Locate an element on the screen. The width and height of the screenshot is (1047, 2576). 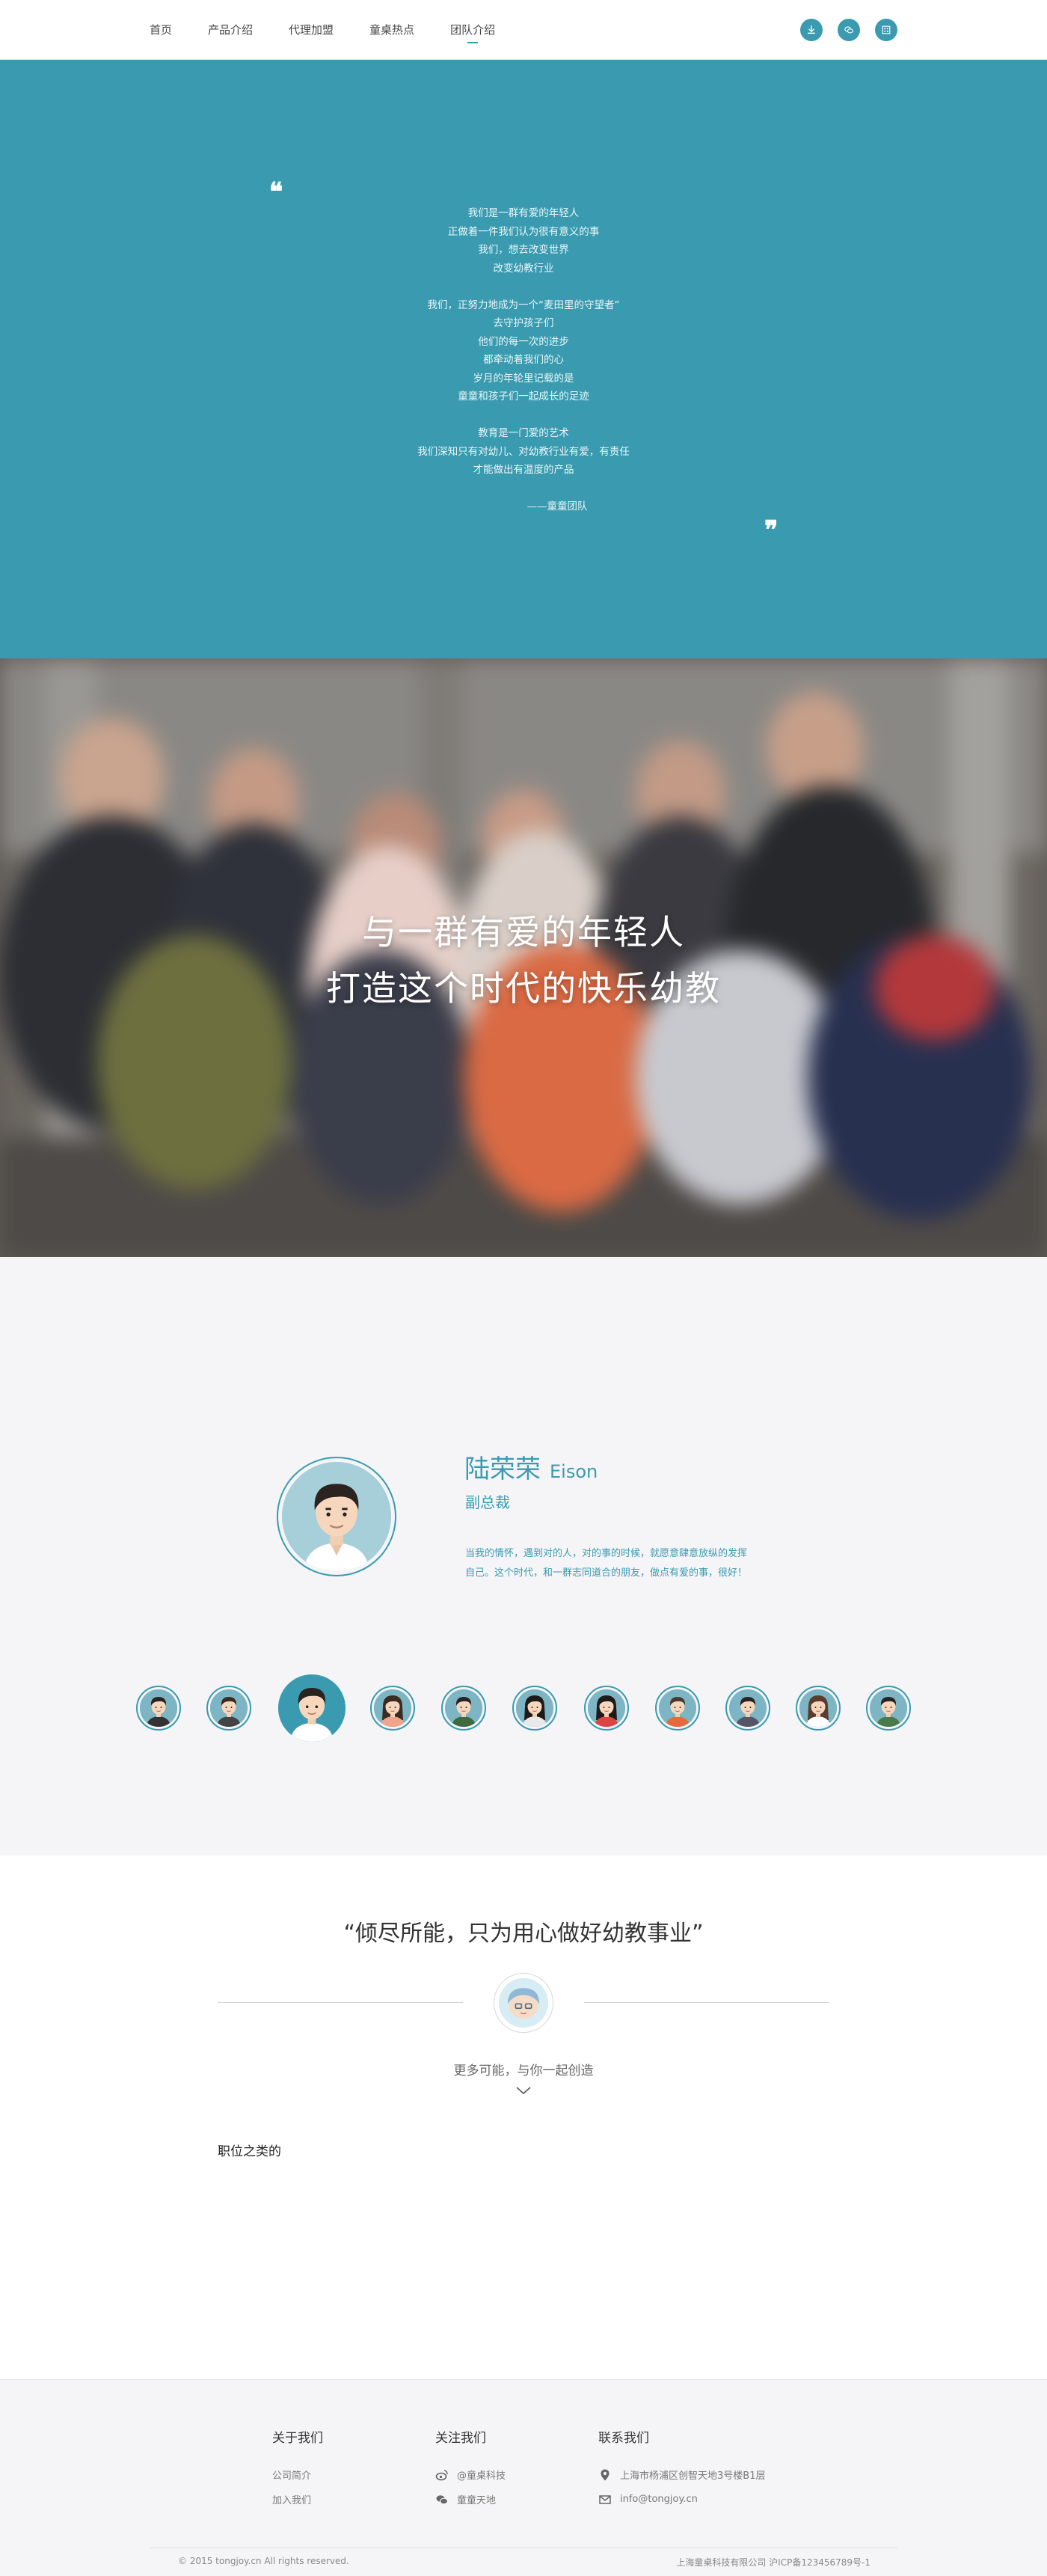
nav-agency: 代理加盟 is located at coordinates (312, 30).